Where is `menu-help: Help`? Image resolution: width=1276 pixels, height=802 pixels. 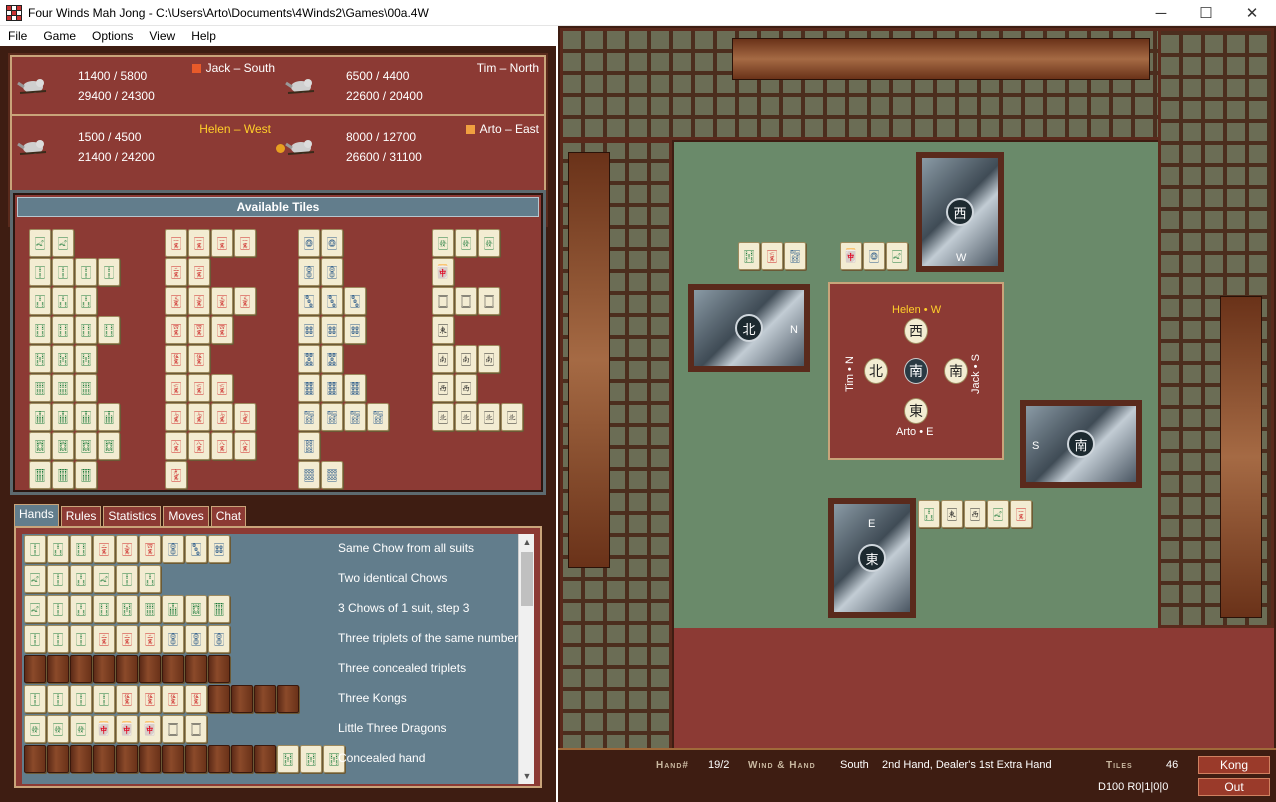 menu-help: Help is located at coordinates (203, 36).